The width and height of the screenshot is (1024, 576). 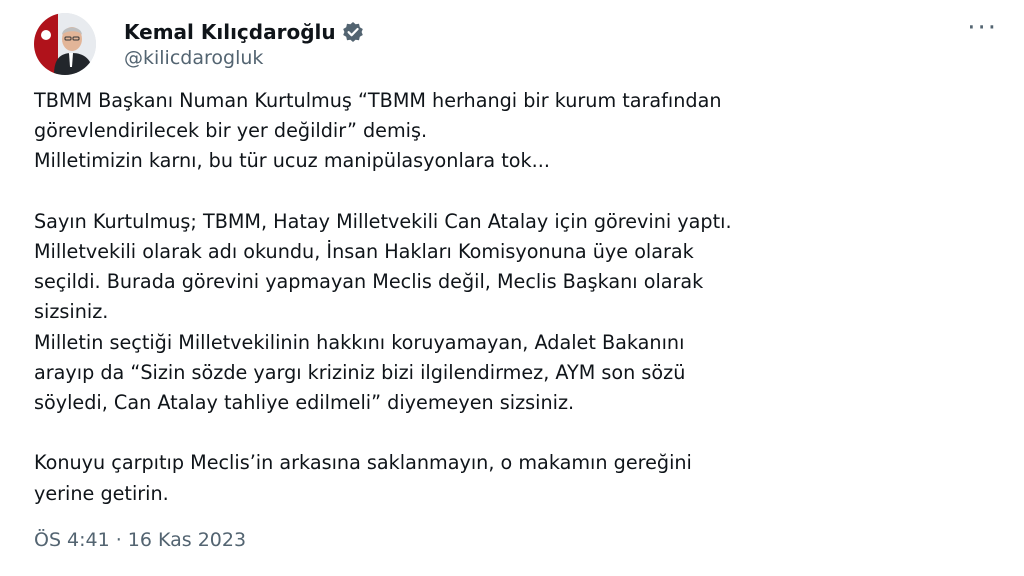 I want to click on tweet-line: sizsiniz., so click(x=71, y=312).